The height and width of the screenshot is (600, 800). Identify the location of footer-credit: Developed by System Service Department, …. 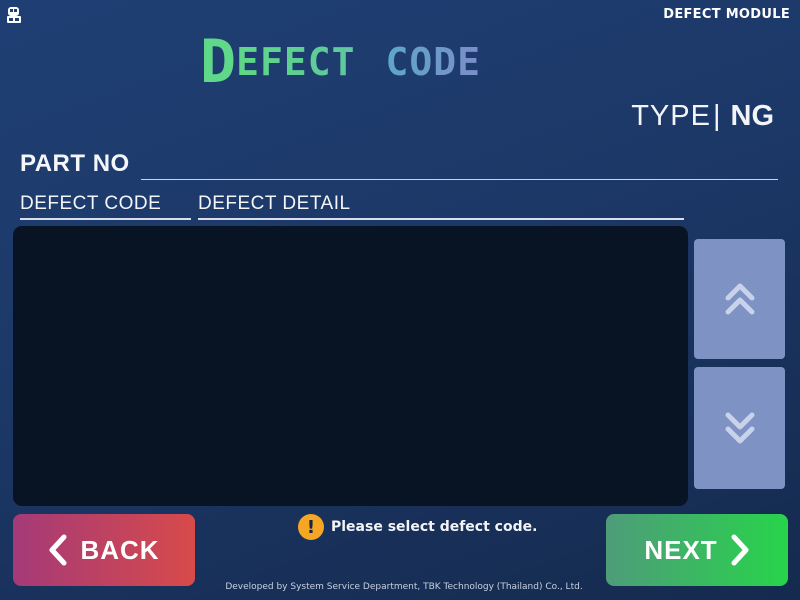
(404, 587).